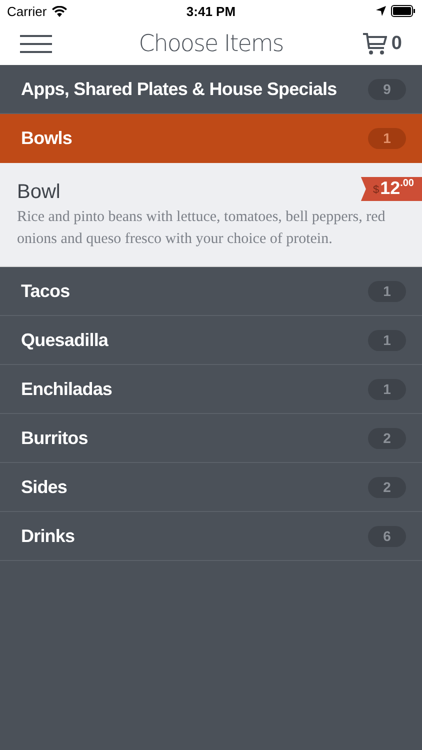 This screenshot has width=422, height=750. Describe the element at coordinates (201, 228) in the screenshot. I see `item-description: Rice and pinto beans with lettuce, tomatoes, bell peppers, red onions and queso fresco with your choice of protein.` at that location.